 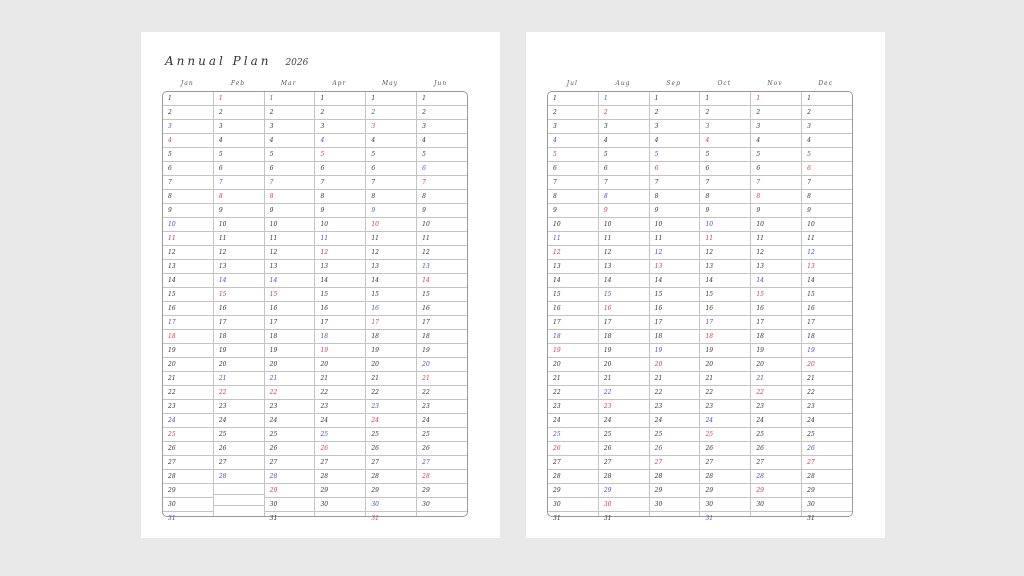 I want to click on empty-cell, so click(x=239, y=511).